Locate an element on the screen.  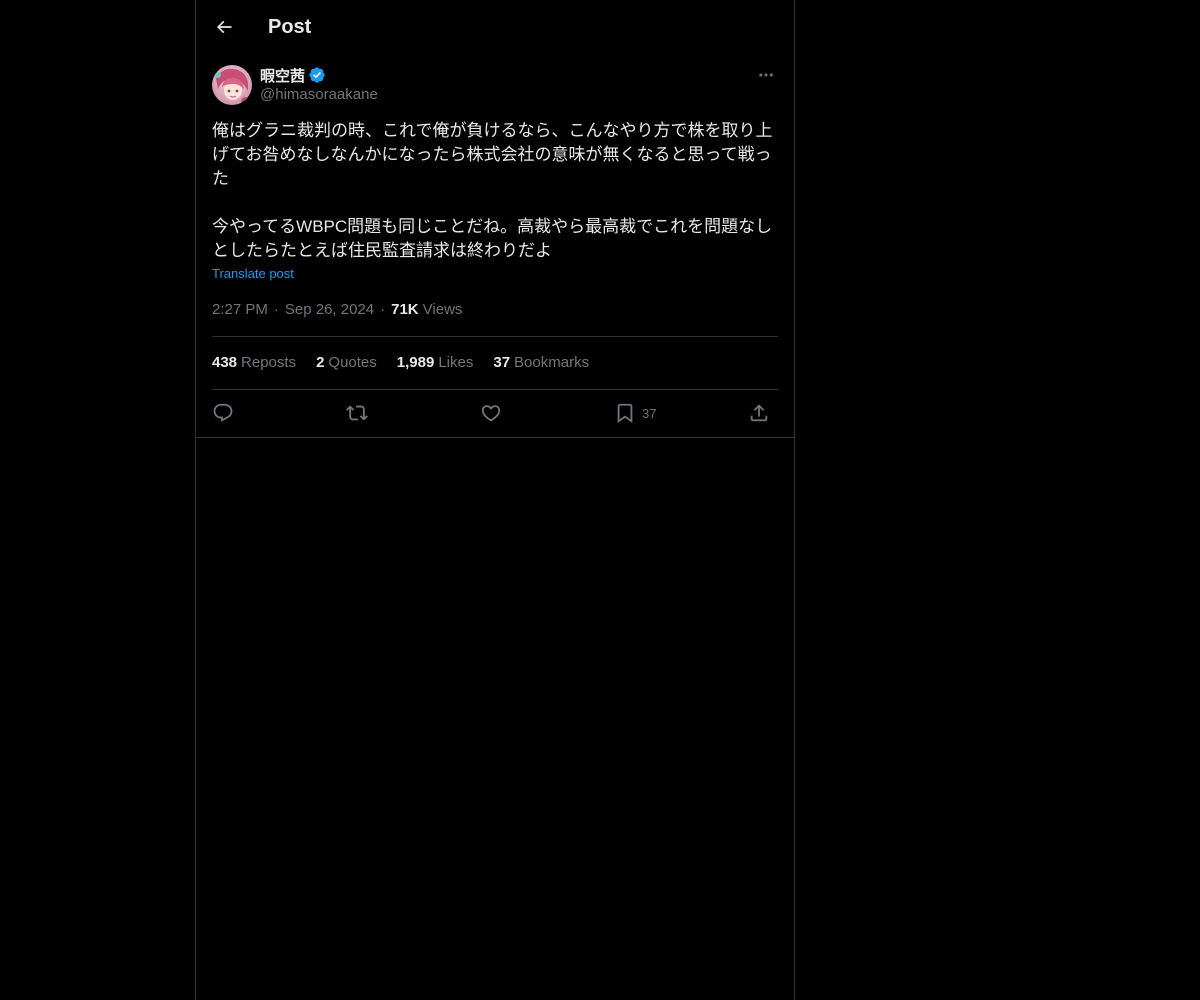
bookmark-icon is located at coordinates (625, 413).